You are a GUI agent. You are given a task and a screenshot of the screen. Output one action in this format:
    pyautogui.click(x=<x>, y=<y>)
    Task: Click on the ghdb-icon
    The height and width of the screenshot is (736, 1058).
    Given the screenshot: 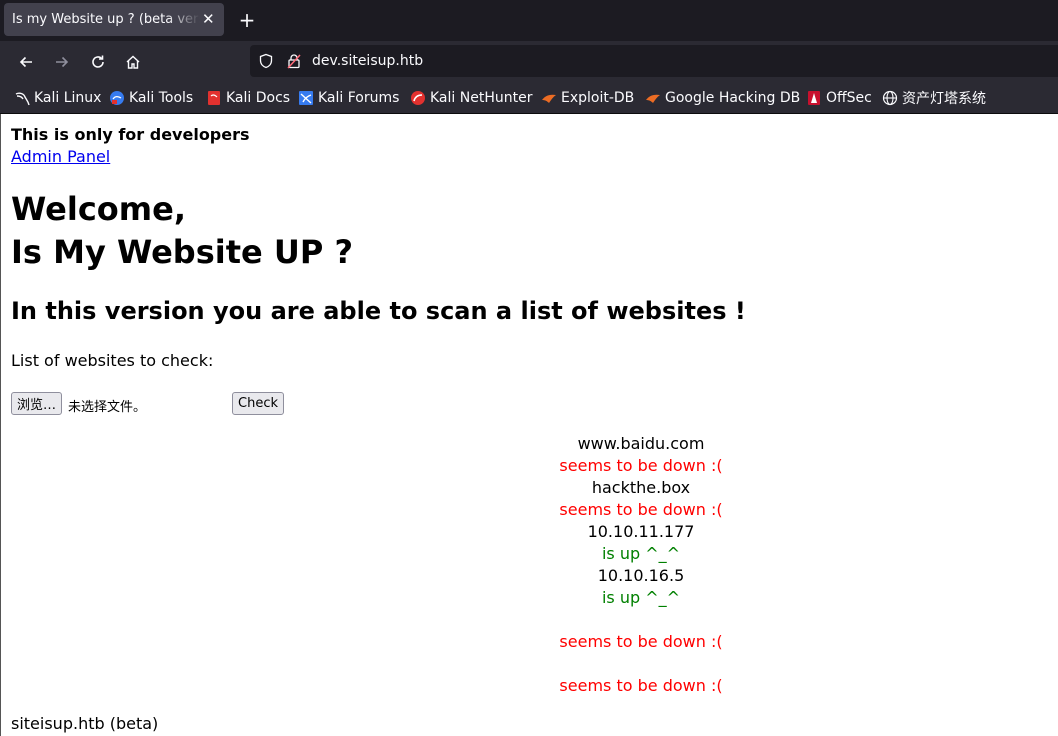 What is the action you would take?
    pyautogui.click(x=653, y=98)
    